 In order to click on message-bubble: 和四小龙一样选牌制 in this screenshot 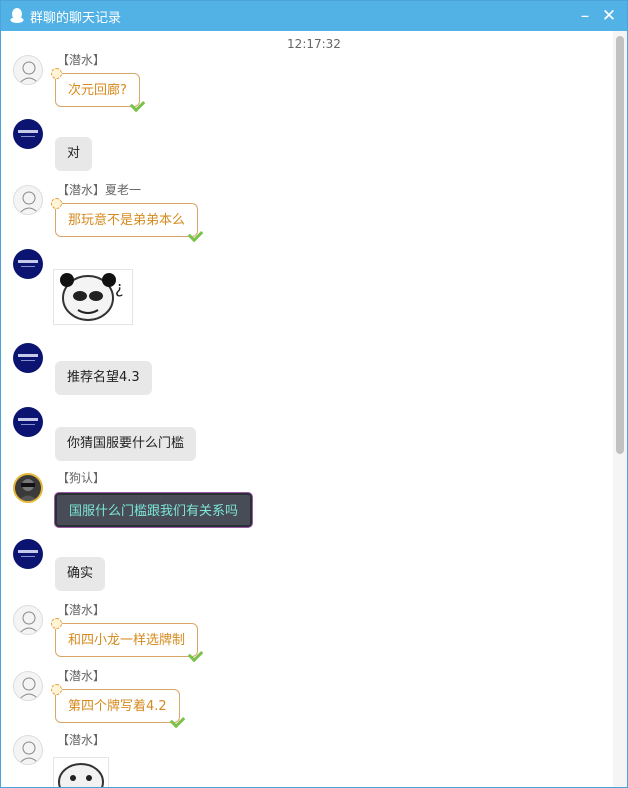, I will do `click(127, 640)`.